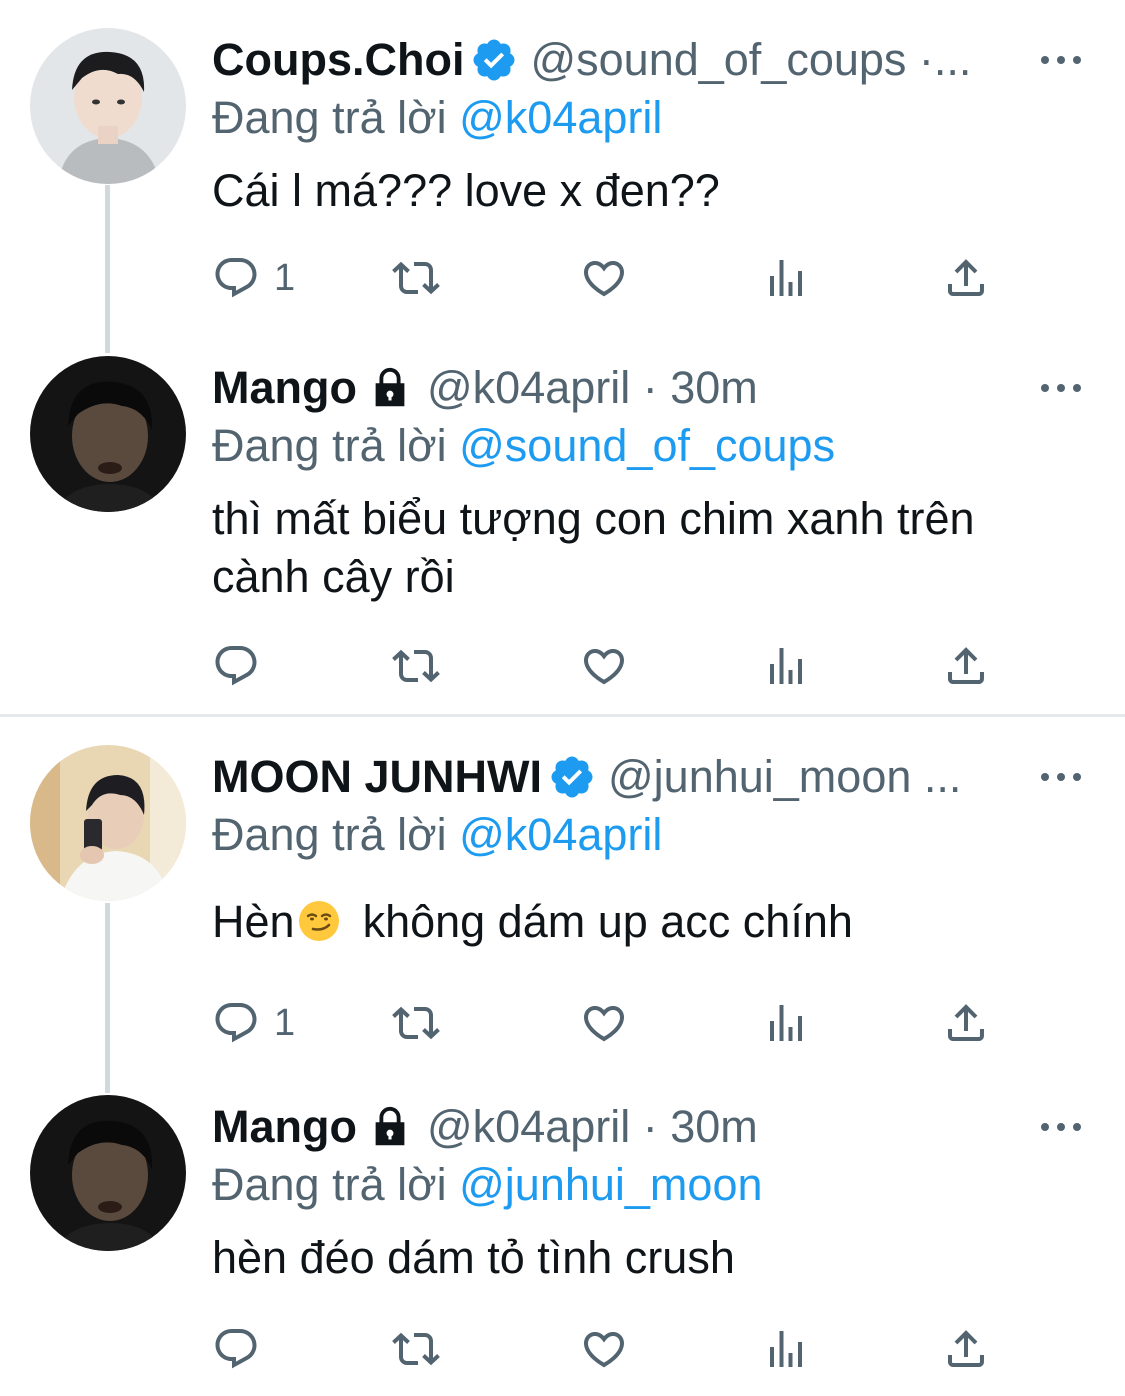 The width and height of the screenshot is (1125, 1396). What do you see at coordinates (338, 60) in the screenshot?
I see `display-name: Coups.Choi` at bounding box center [338, 60].